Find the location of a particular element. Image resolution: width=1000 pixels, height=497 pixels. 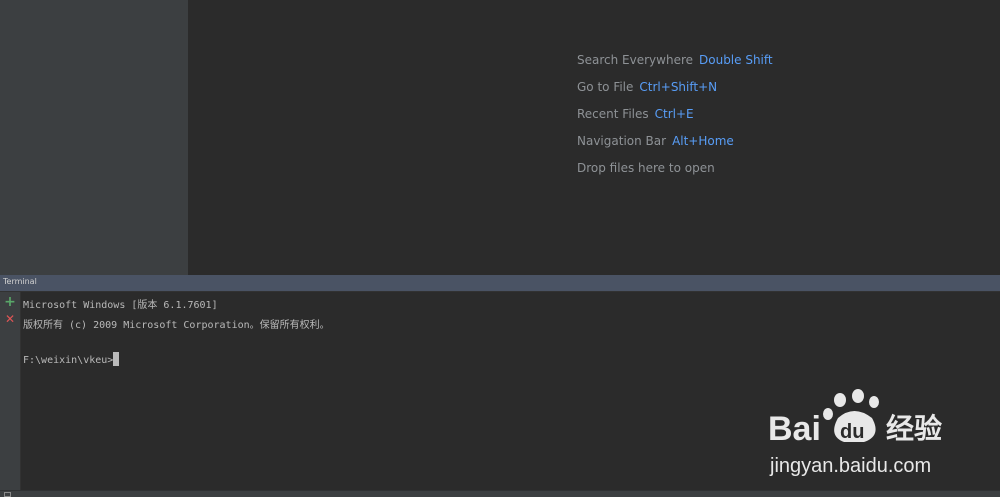

hint-shortcut: Alt+Home is located at coordinates (703, 141).